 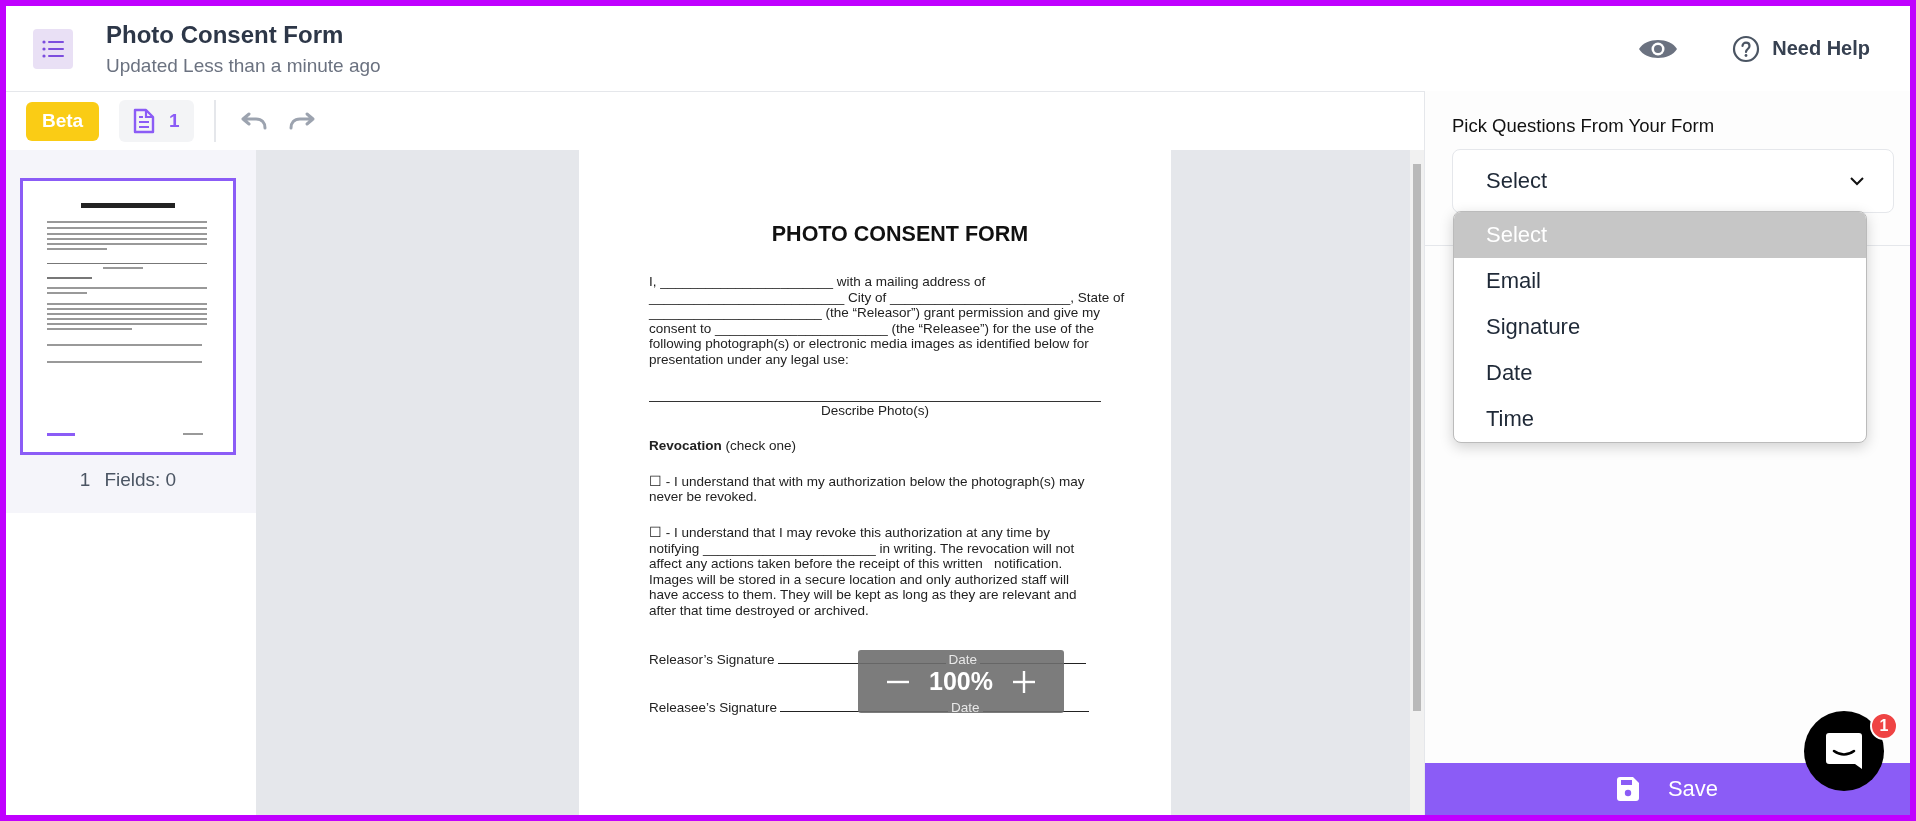 What do you see at coordinates (867, 489) in the screenshot?
I see `paragraph: ☐ - I understand that with my authorization below the photograph(s) may never be revoked.` at bounding box center [867, 489].